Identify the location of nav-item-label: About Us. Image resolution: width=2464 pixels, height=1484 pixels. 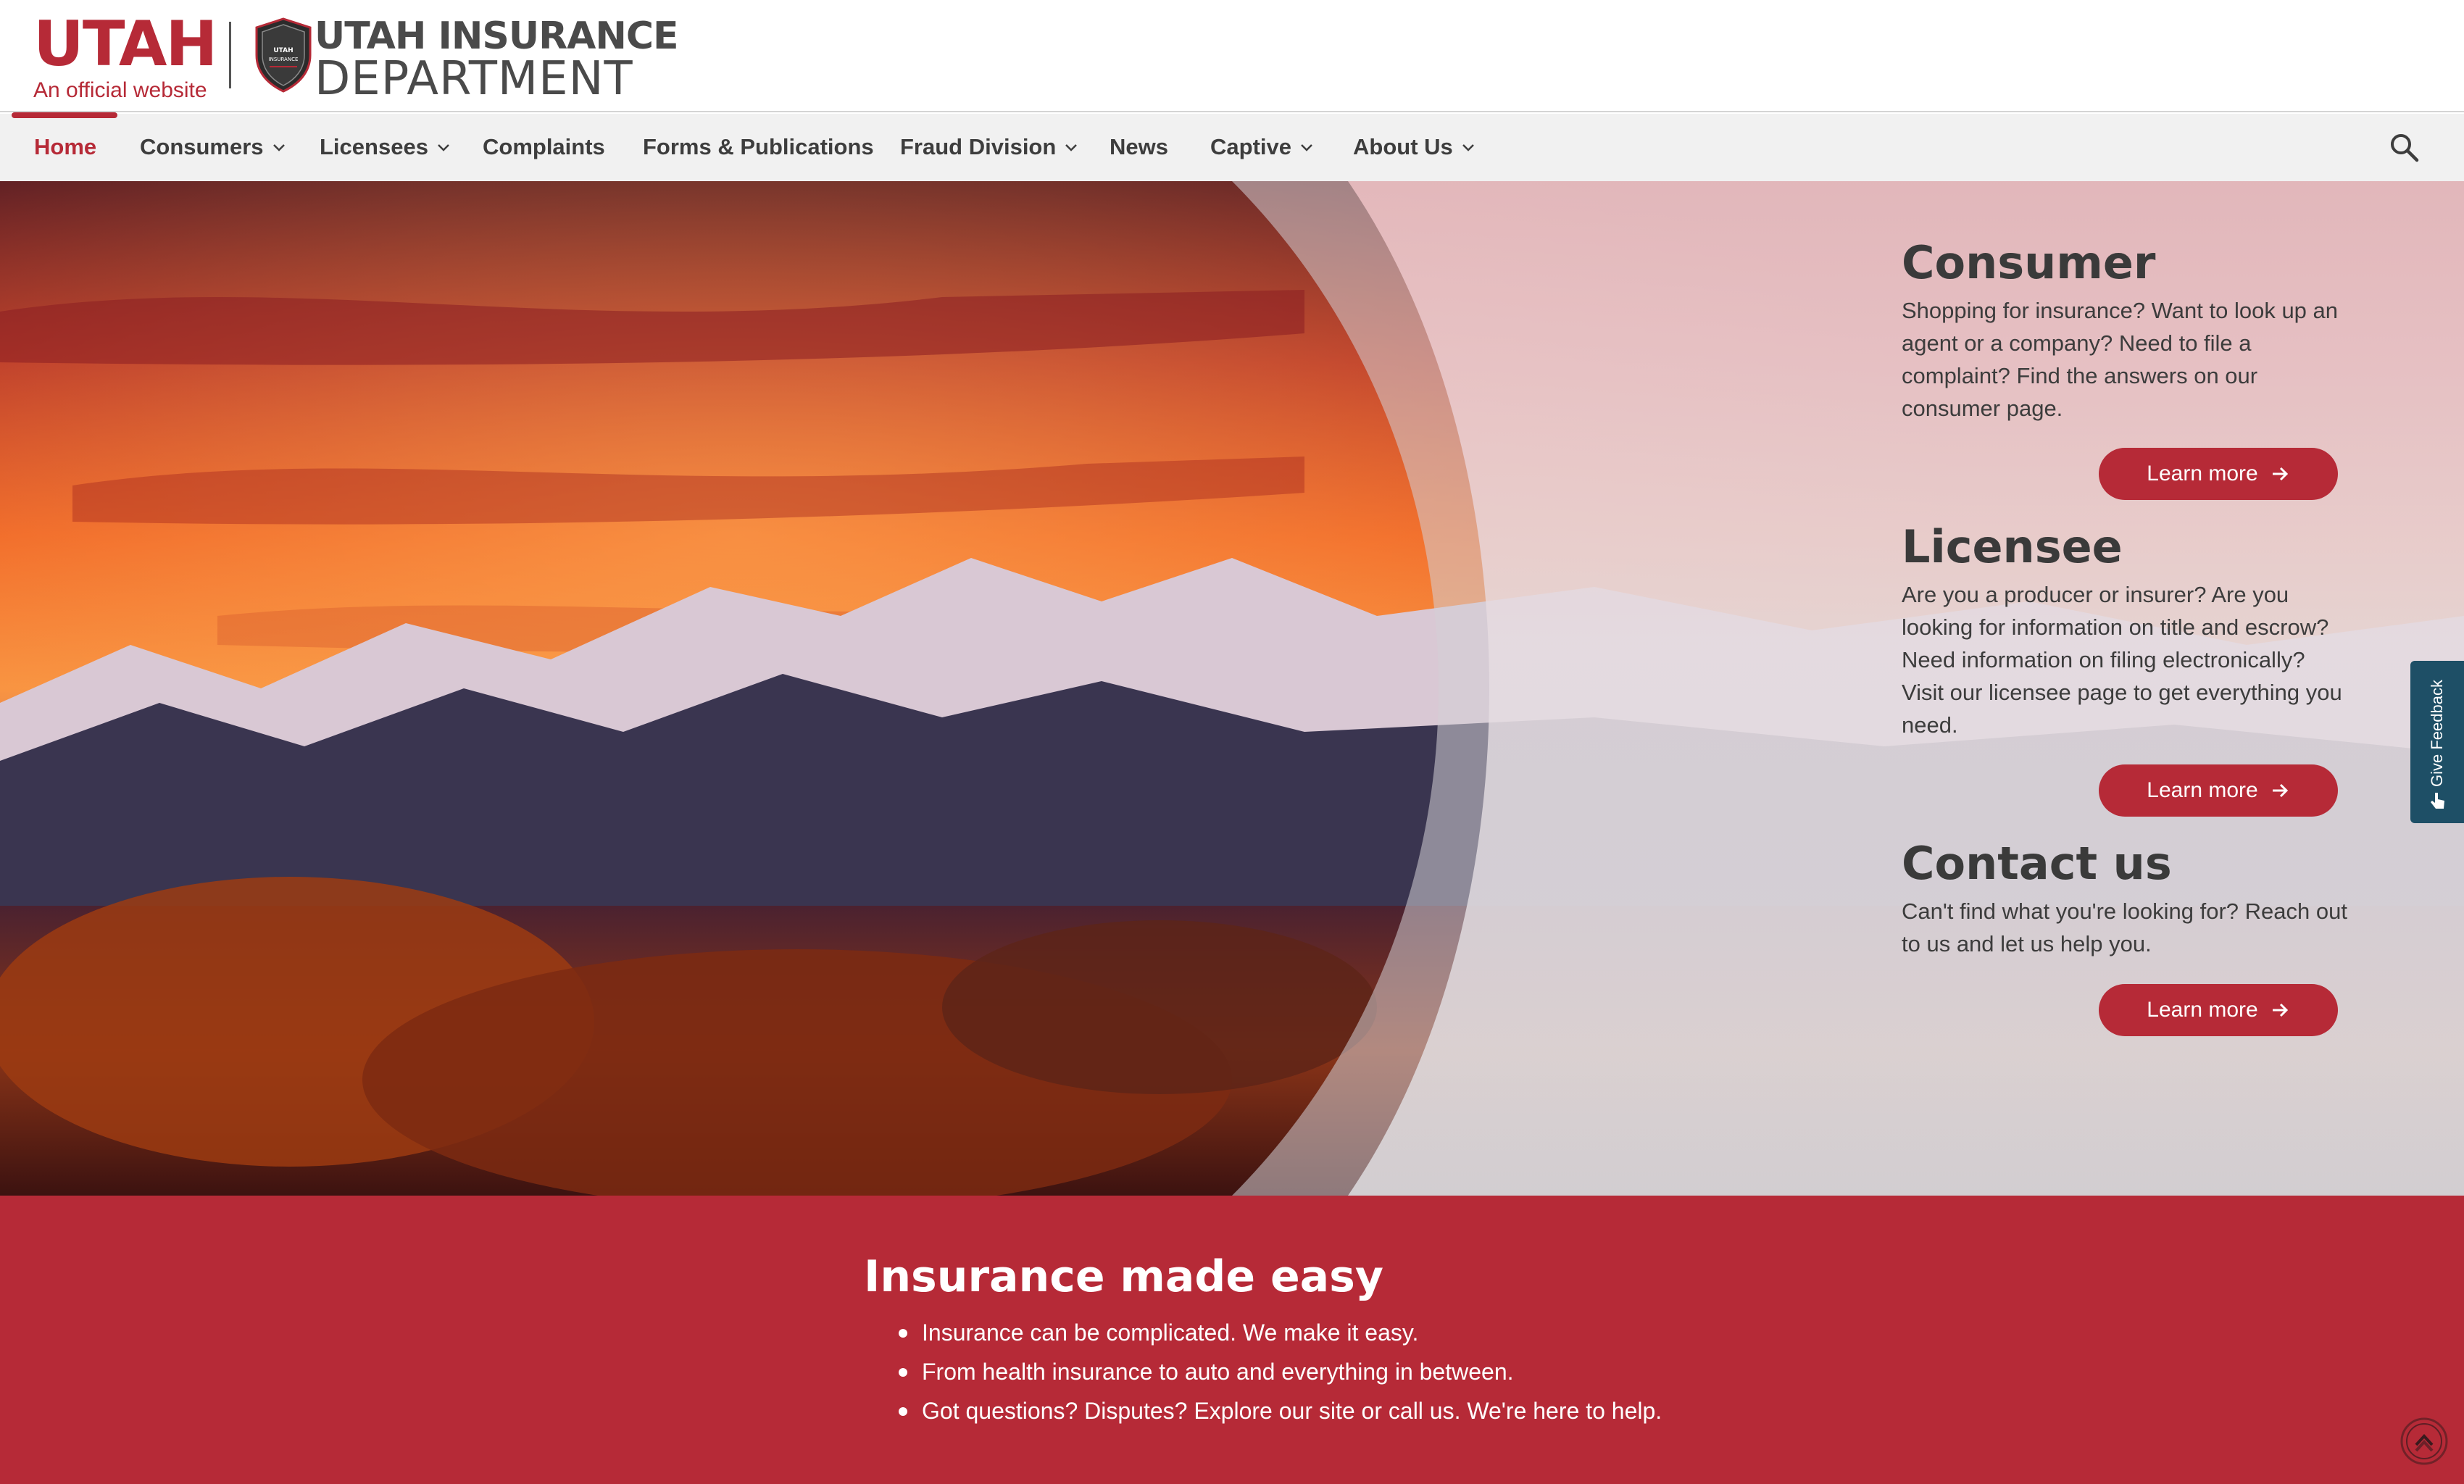
(1403, 146).